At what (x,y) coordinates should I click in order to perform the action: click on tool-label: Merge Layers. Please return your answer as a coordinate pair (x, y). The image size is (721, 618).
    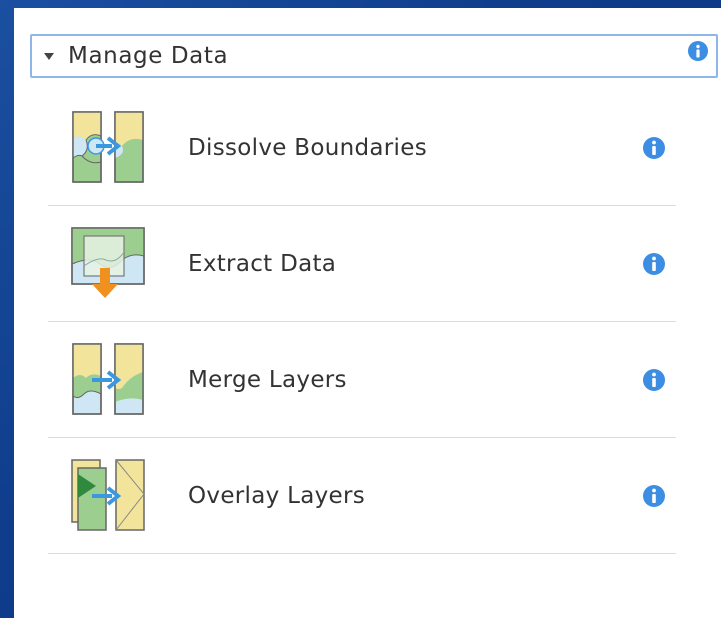
    Looking at the image, I should click on (267, 379).